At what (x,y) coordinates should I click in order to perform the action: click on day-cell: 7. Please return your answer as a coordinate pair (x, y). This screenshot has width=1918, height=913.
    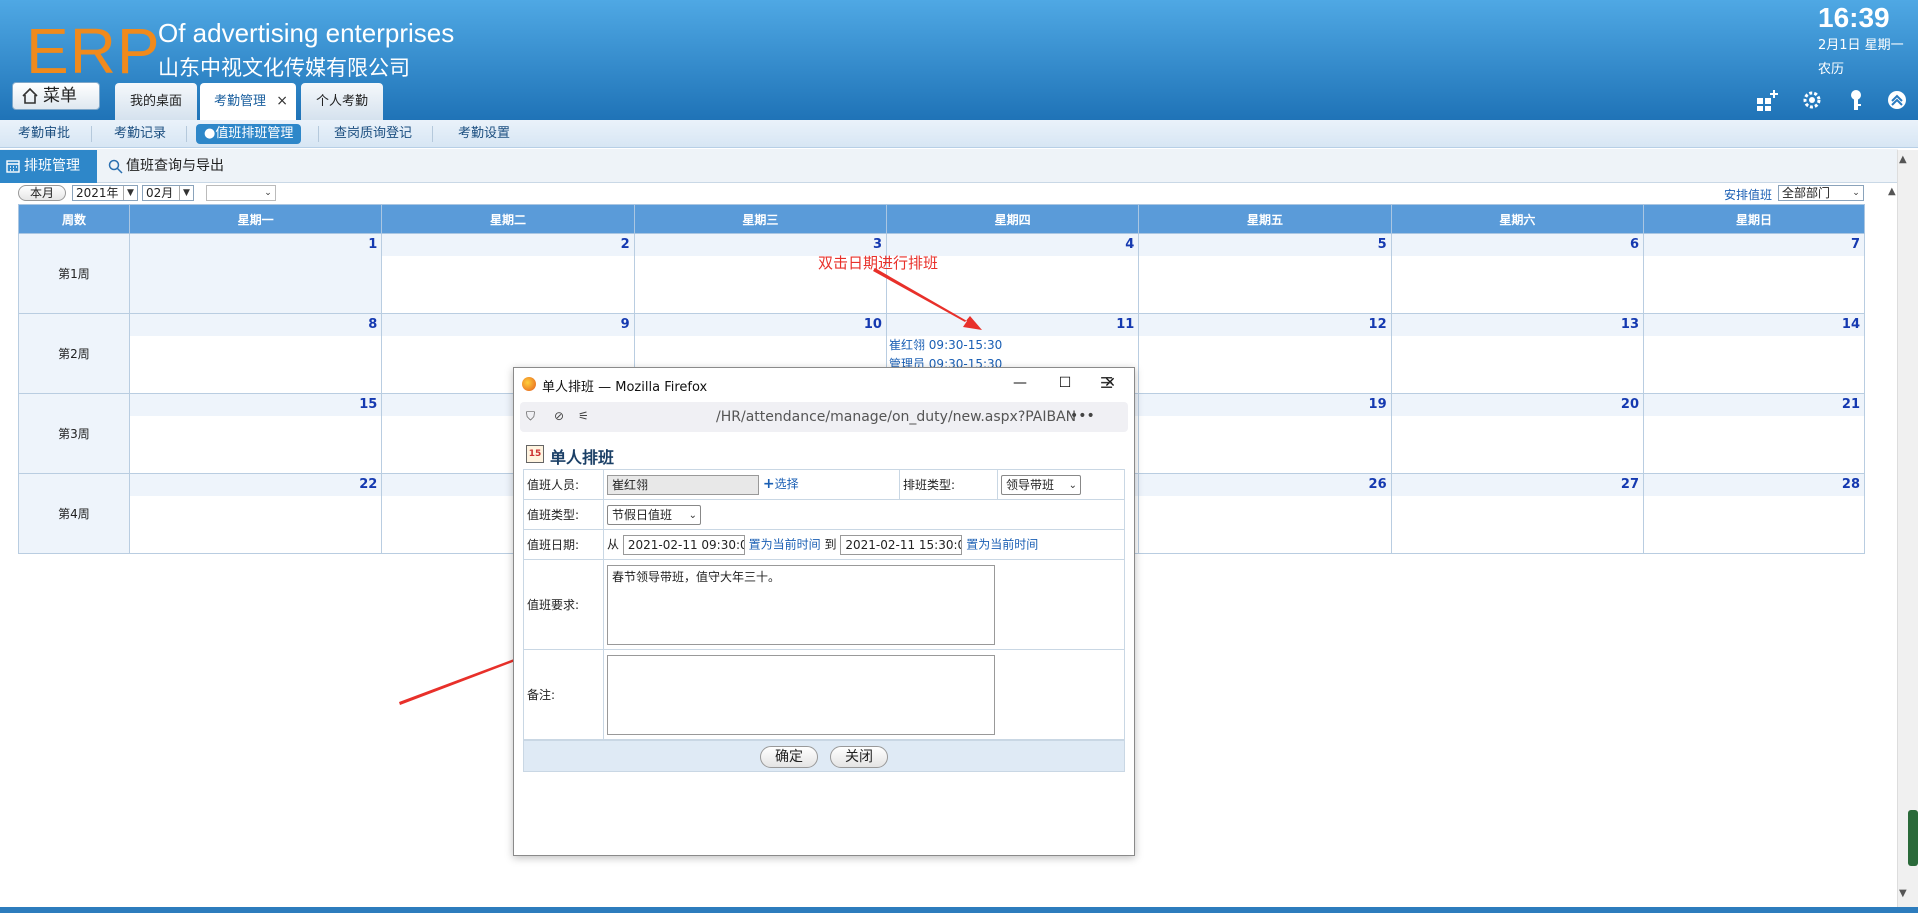
    Looking at the image, I should click on (1754, 273).